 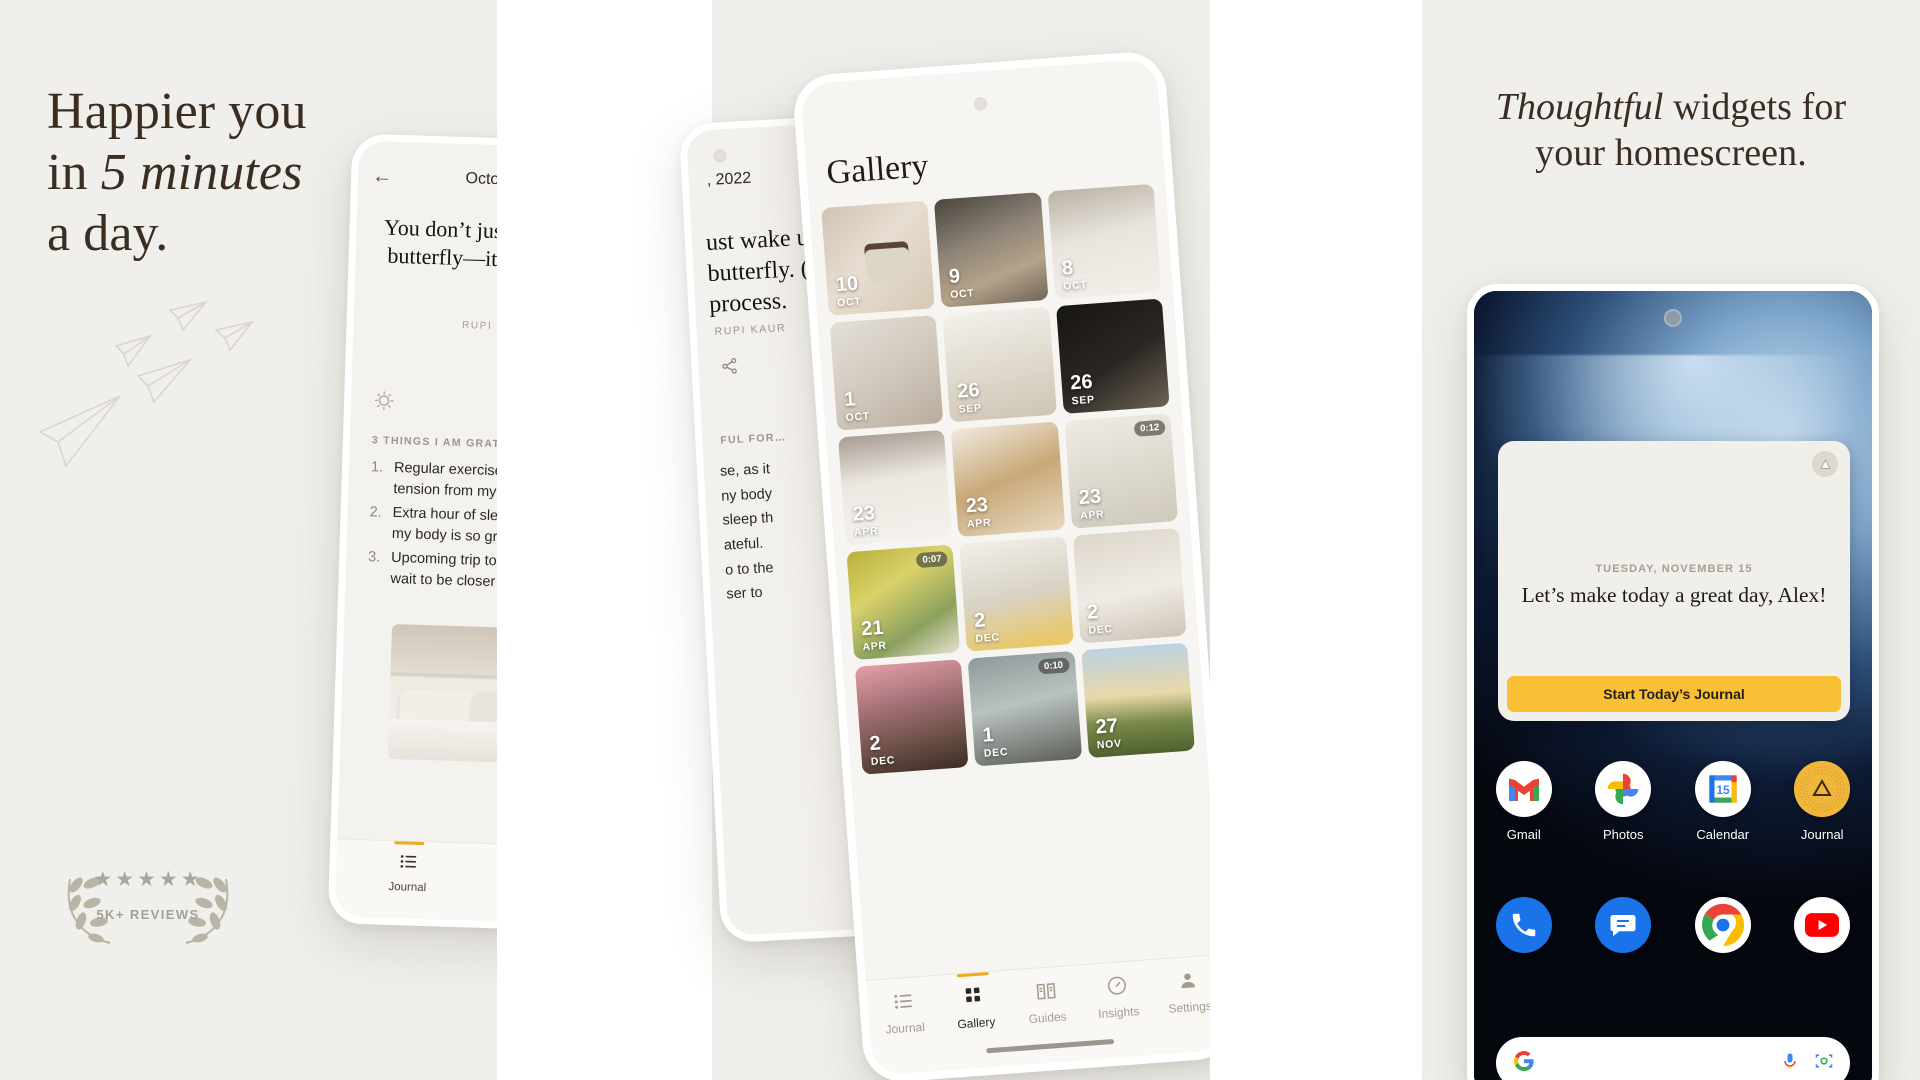 What do you see at coordinates (976, 505) in the screenshot?
I see `tile-date-day: 23` at bounding box center [976, 505].